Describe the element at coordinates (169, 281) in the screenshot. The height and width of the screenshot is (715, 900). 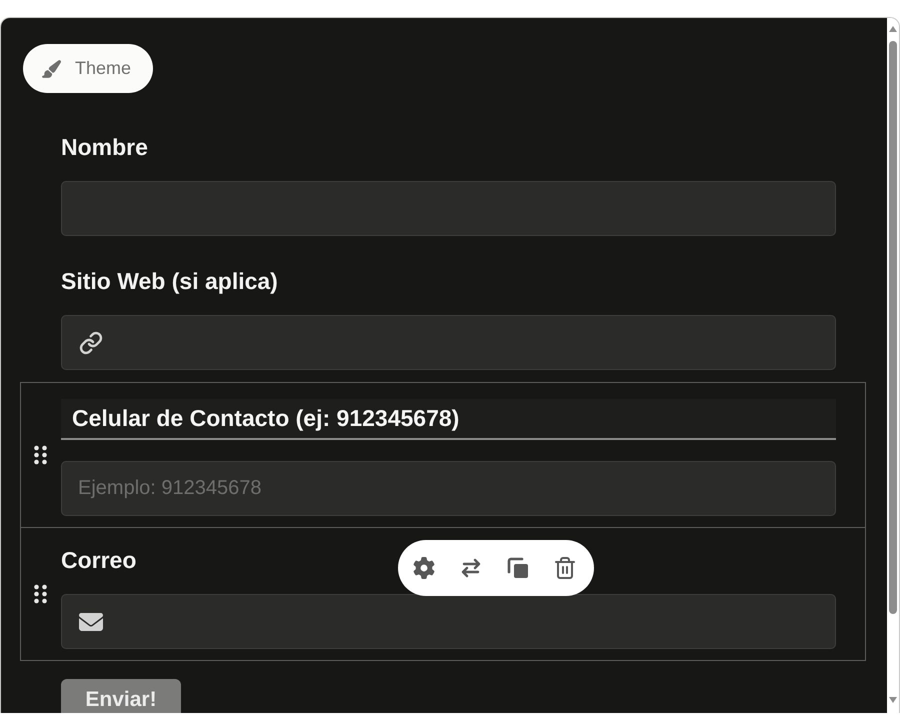
I see `field-label: Sitio Web (si aplica)` at that location.